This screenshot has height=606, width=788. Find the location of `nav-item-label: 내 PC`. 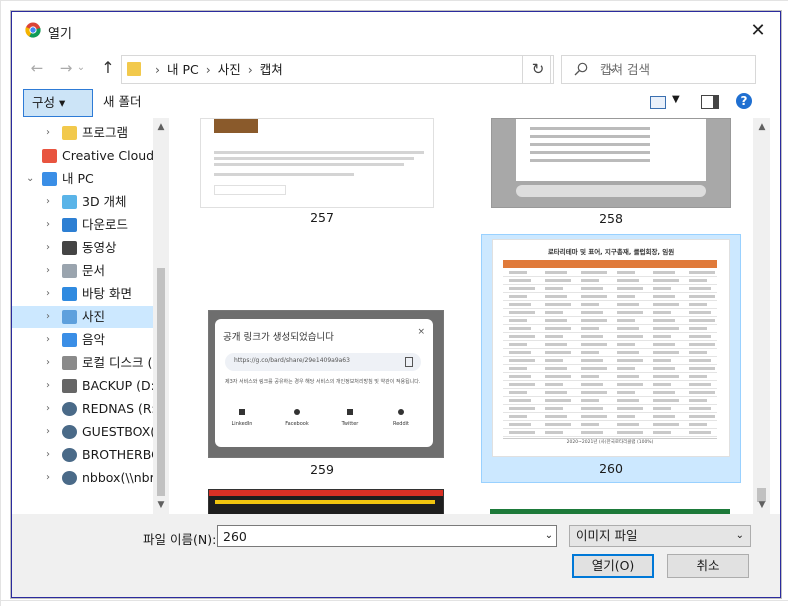

nav-item-label: 내 PC is located at coordinates (78, 178).